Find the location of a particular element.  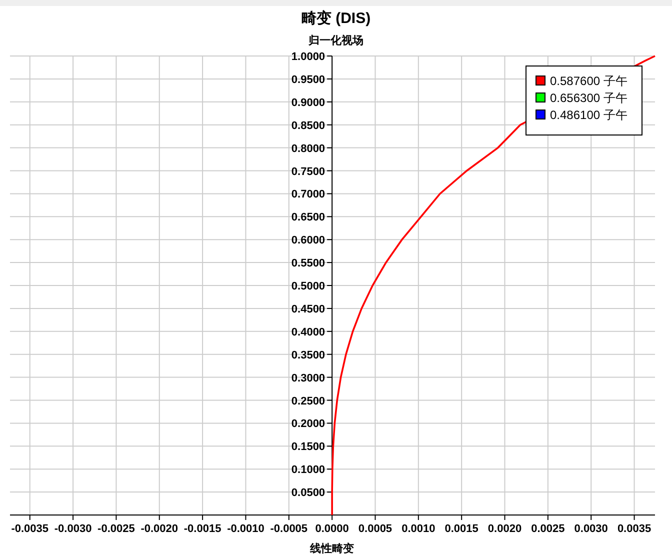

tick-label: 0.0500 is located at coordinates (308, 493).